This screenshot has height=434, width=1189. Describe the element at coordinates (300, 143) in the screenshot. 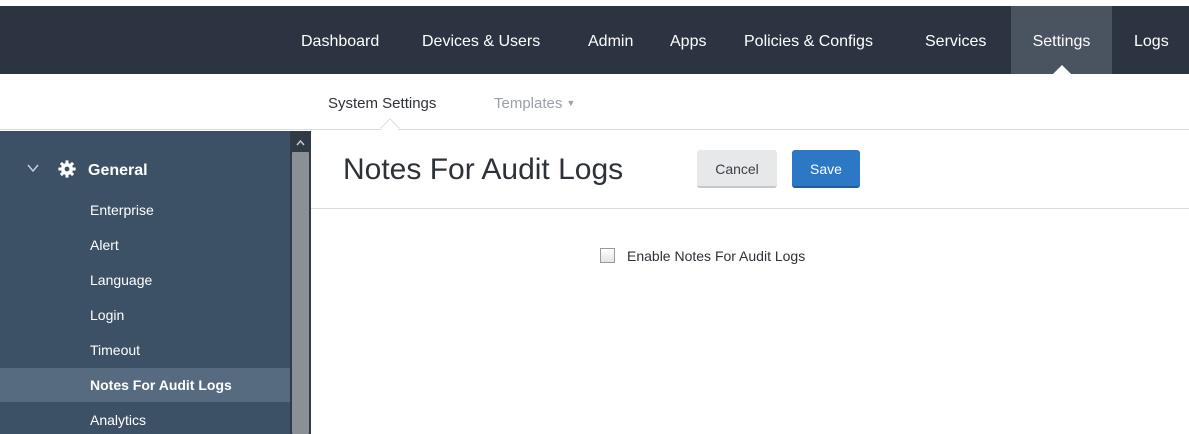

I see `scroll-up-arrow-icon` at that location.